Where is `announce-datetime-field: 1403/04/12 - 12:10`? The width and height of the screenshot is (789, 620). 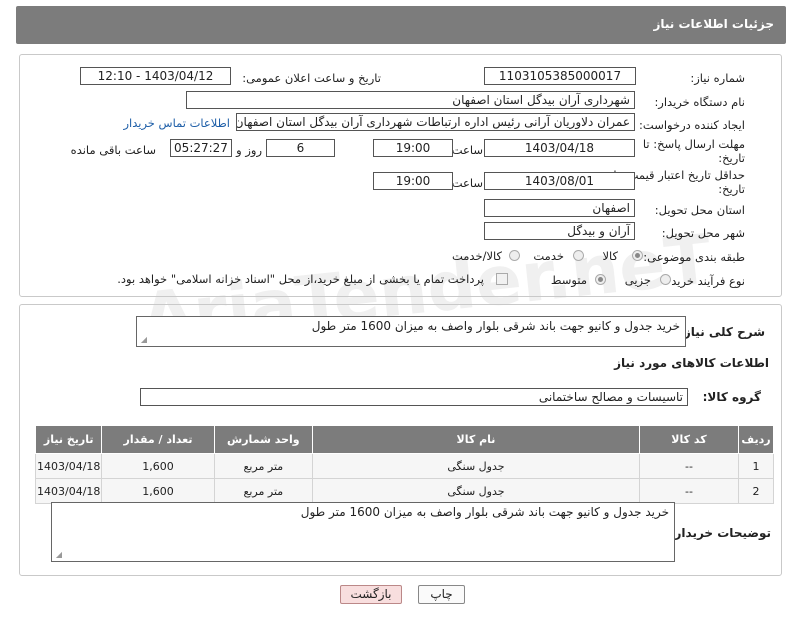
announce-datetime-field: 1403/04/12 - 12:10 is located at coordinates (155, 76).